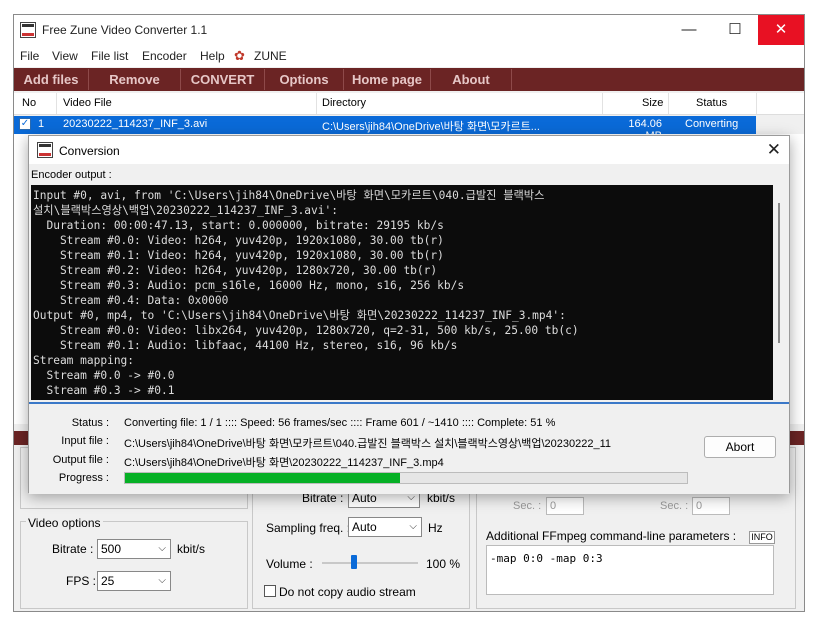 The height and width of the screenshot is (632, 822). I want to click on row-status: Converting, so click(712, 124).